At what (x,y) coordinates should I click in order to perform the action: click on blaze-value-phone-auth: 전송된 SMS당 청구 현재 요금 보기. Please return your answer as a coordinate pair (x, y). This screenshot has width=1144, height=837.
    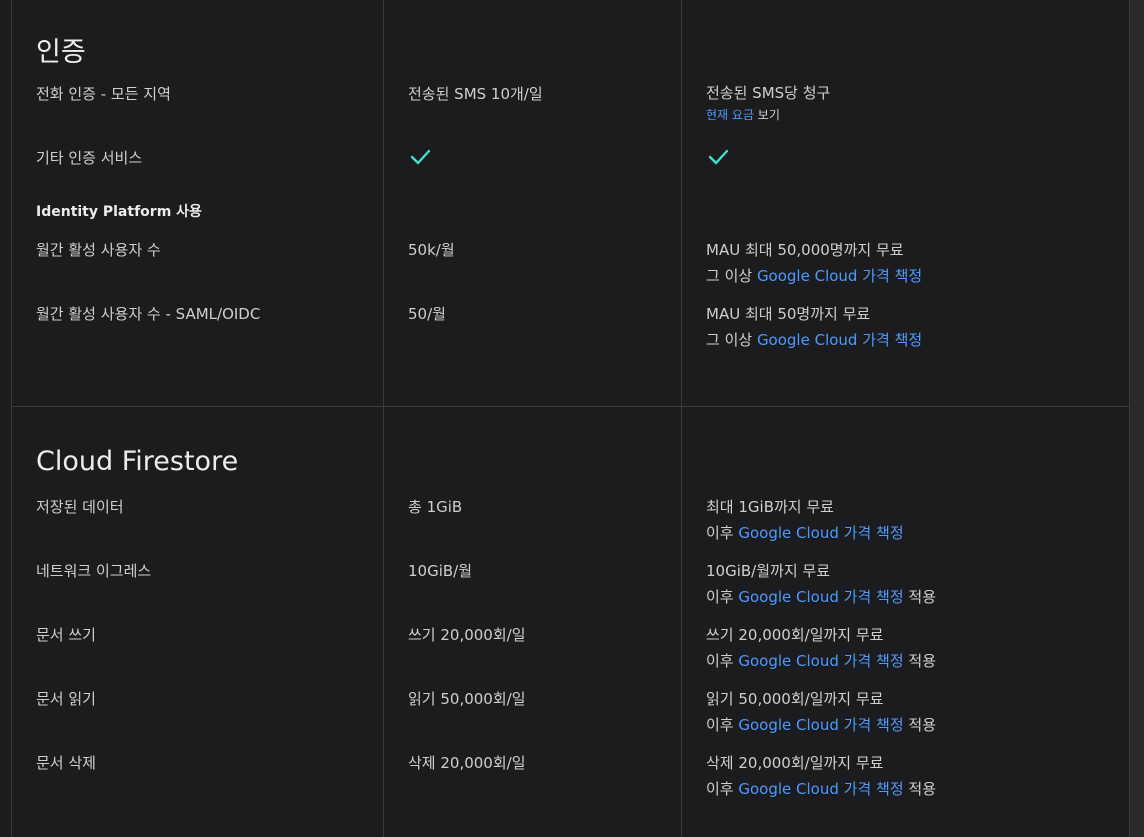
    Looking at the image, I should click on (768, 102).